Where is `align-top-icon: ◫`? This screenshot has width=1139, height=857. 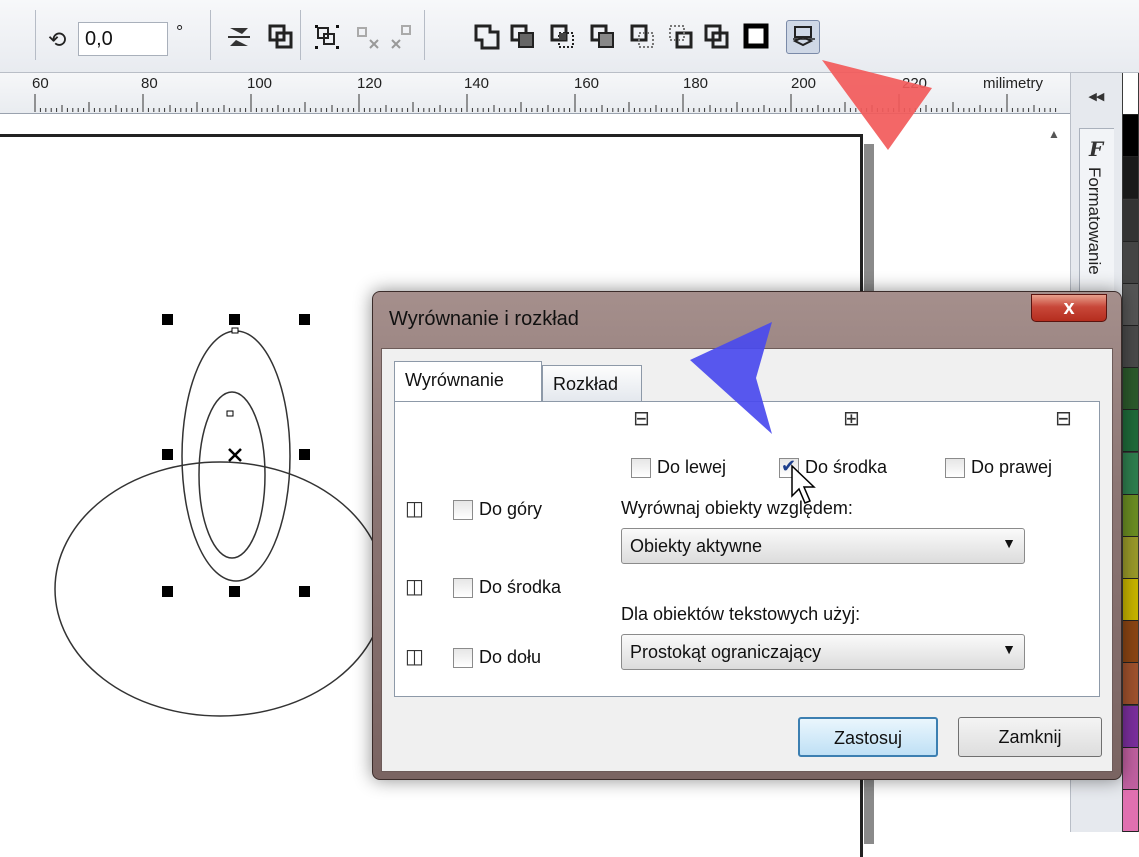 align-top-icon: ◫ is located at coordinates (414, 508).